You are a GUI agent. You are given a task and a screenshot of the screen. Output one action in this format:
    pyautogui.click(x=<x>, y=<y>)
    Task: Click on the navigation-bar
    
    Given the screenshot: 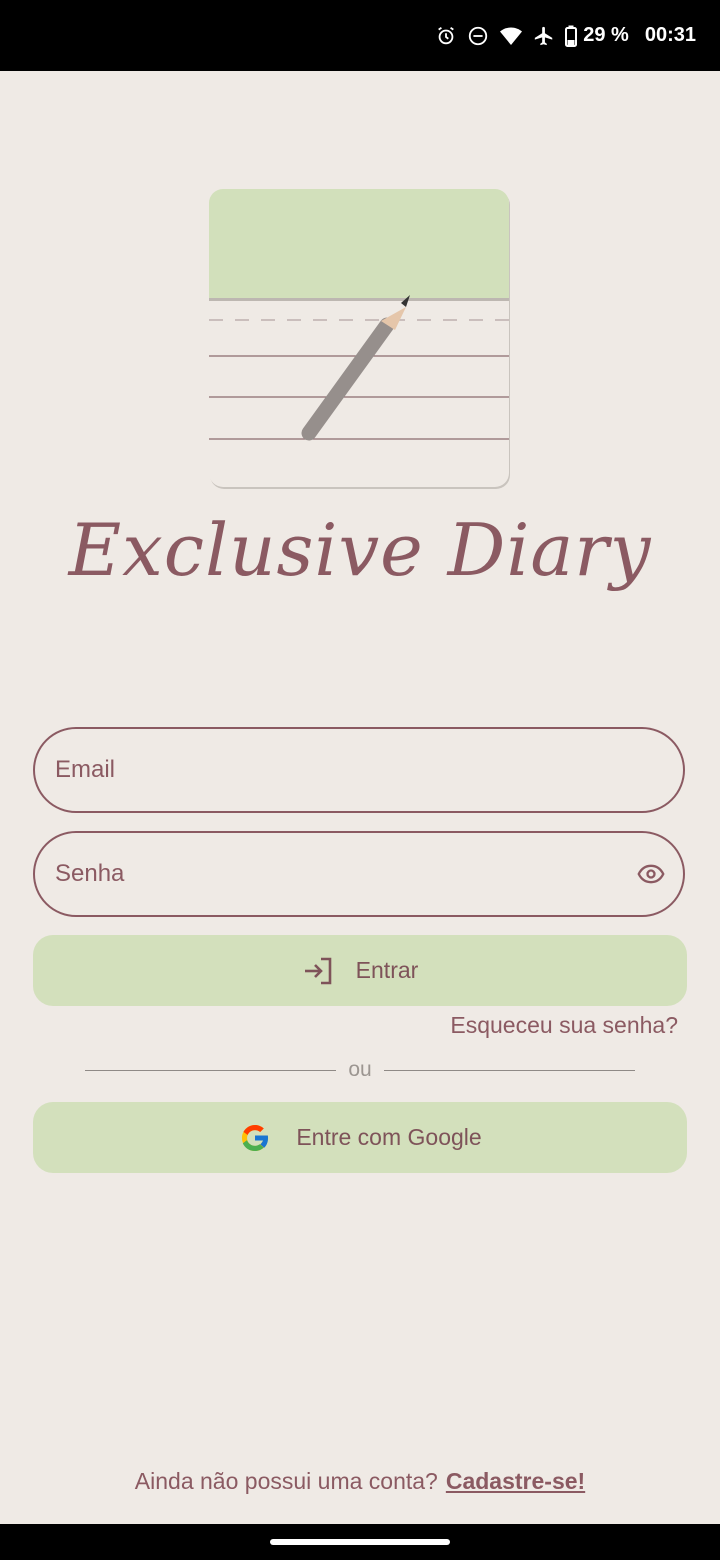 What is the action you would take?
    pyautogui.click(x=360, y=1542)
    